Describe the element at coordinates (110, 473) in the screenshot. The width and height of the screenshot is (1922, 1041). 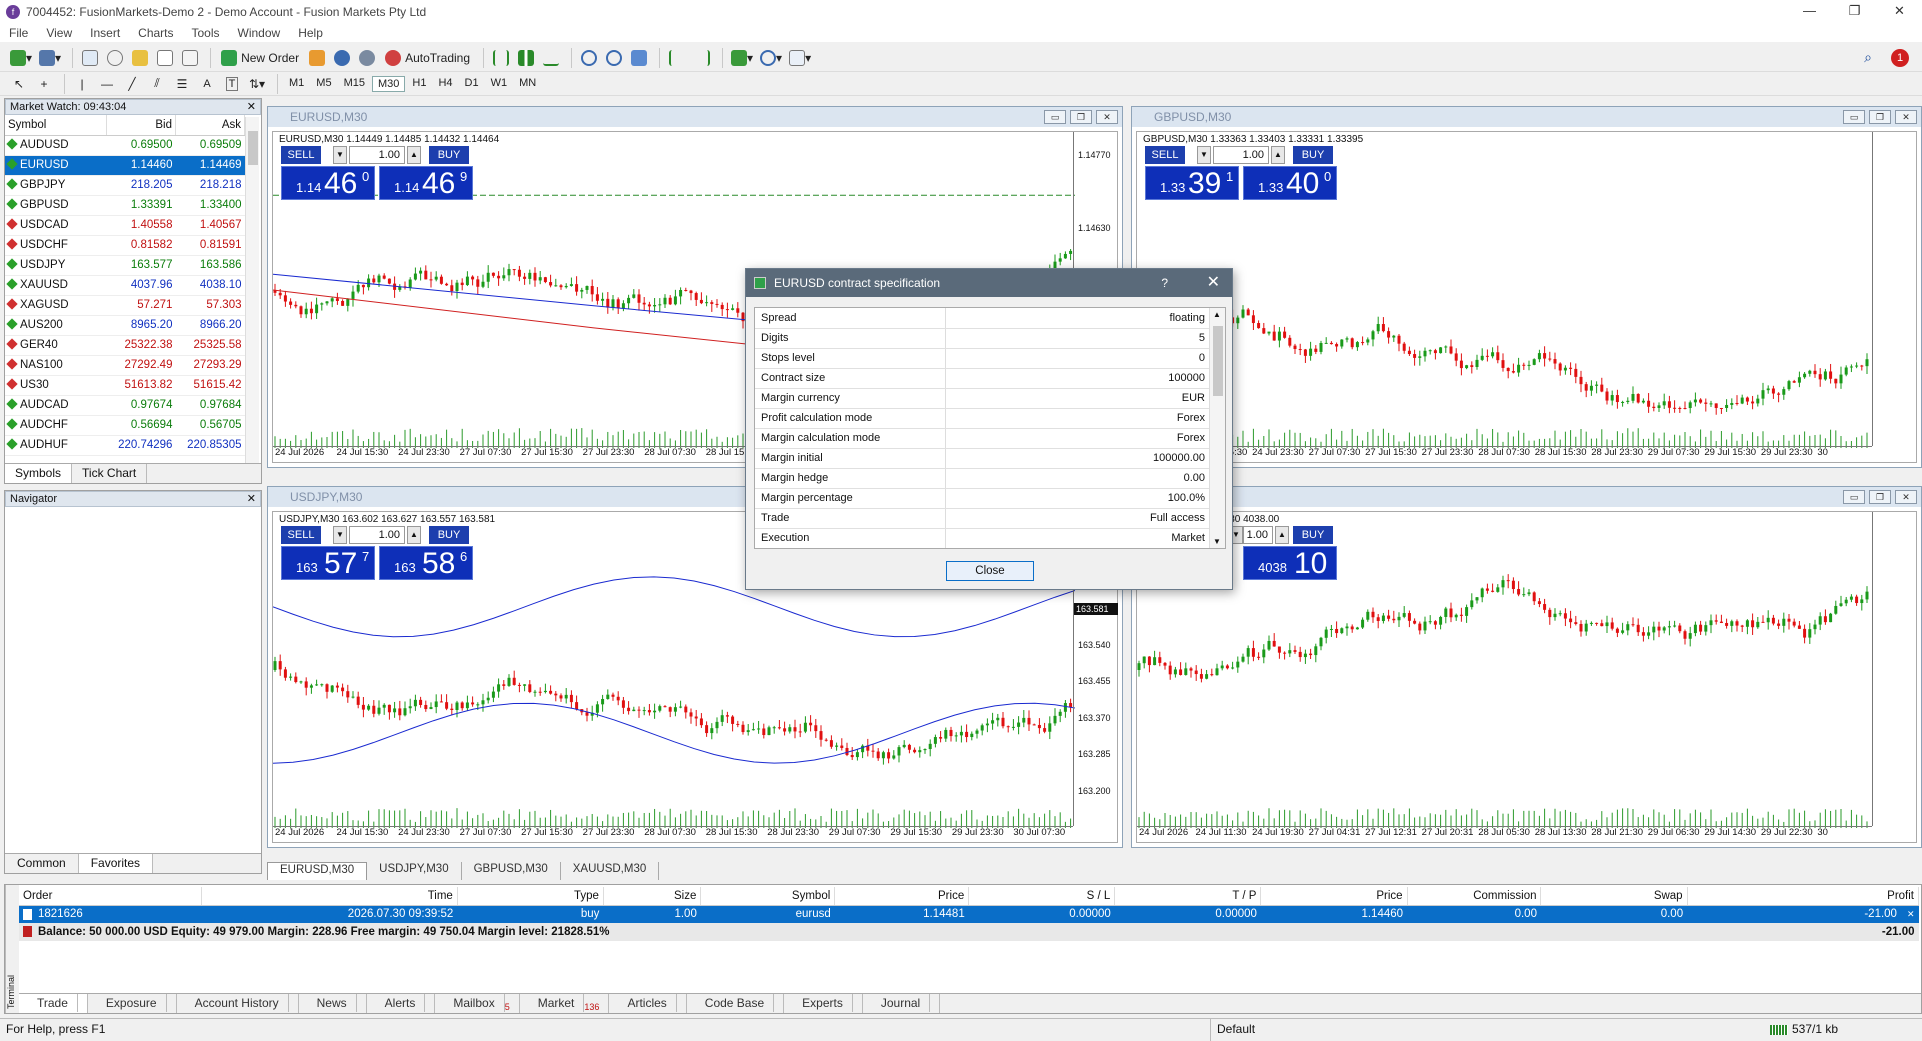
I see `tab-tick-chart: Tick Chart` at that location.